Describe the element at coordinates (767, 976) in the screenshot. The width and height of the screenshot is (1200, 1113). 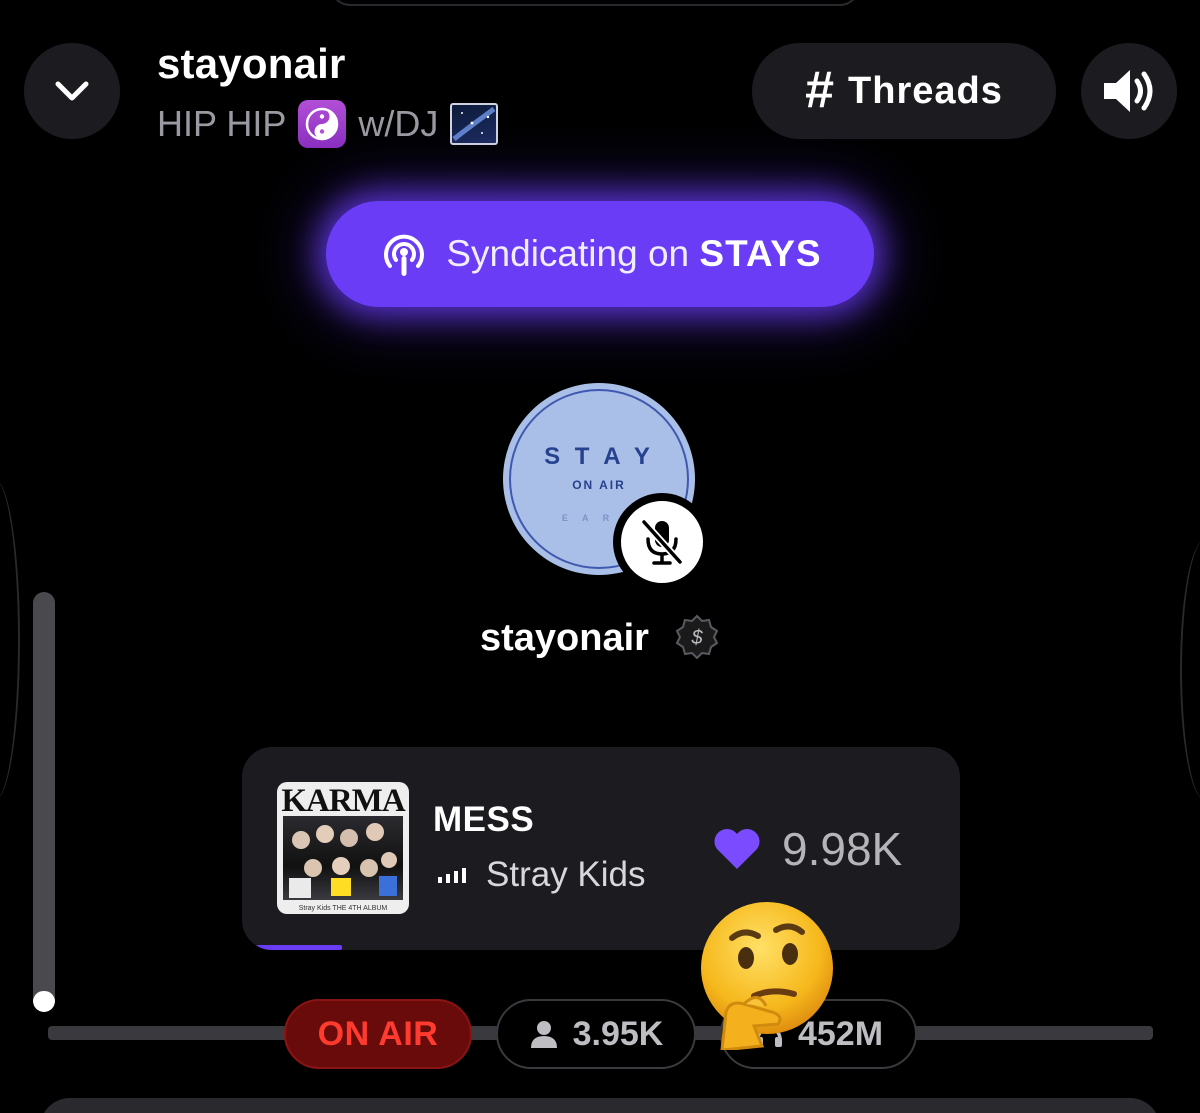
I see `thinking-face-icon` at that location.